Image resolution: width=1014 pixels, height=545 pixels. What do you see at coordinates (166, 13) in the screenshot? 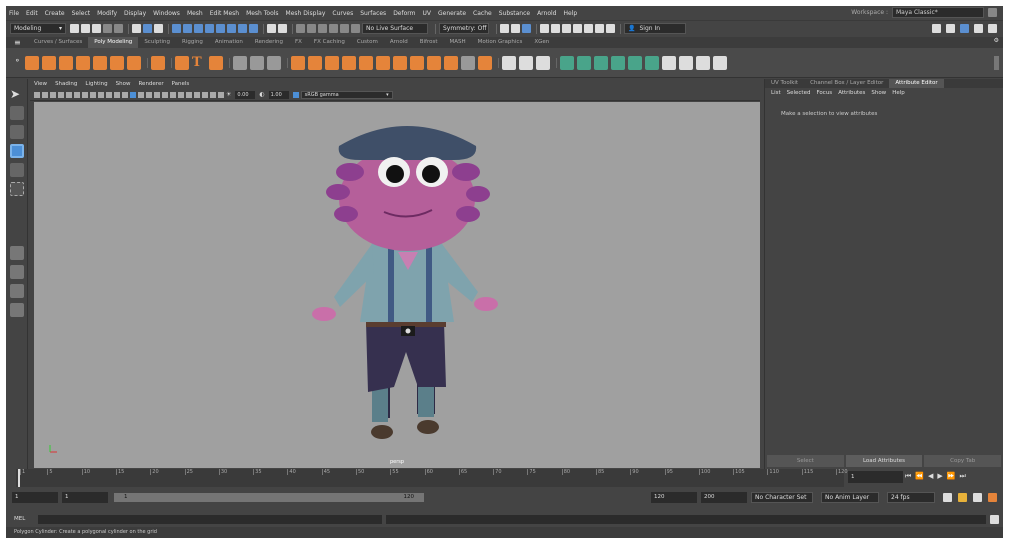
I see `menu-windows: Windows` at bounding box center [166, 13].